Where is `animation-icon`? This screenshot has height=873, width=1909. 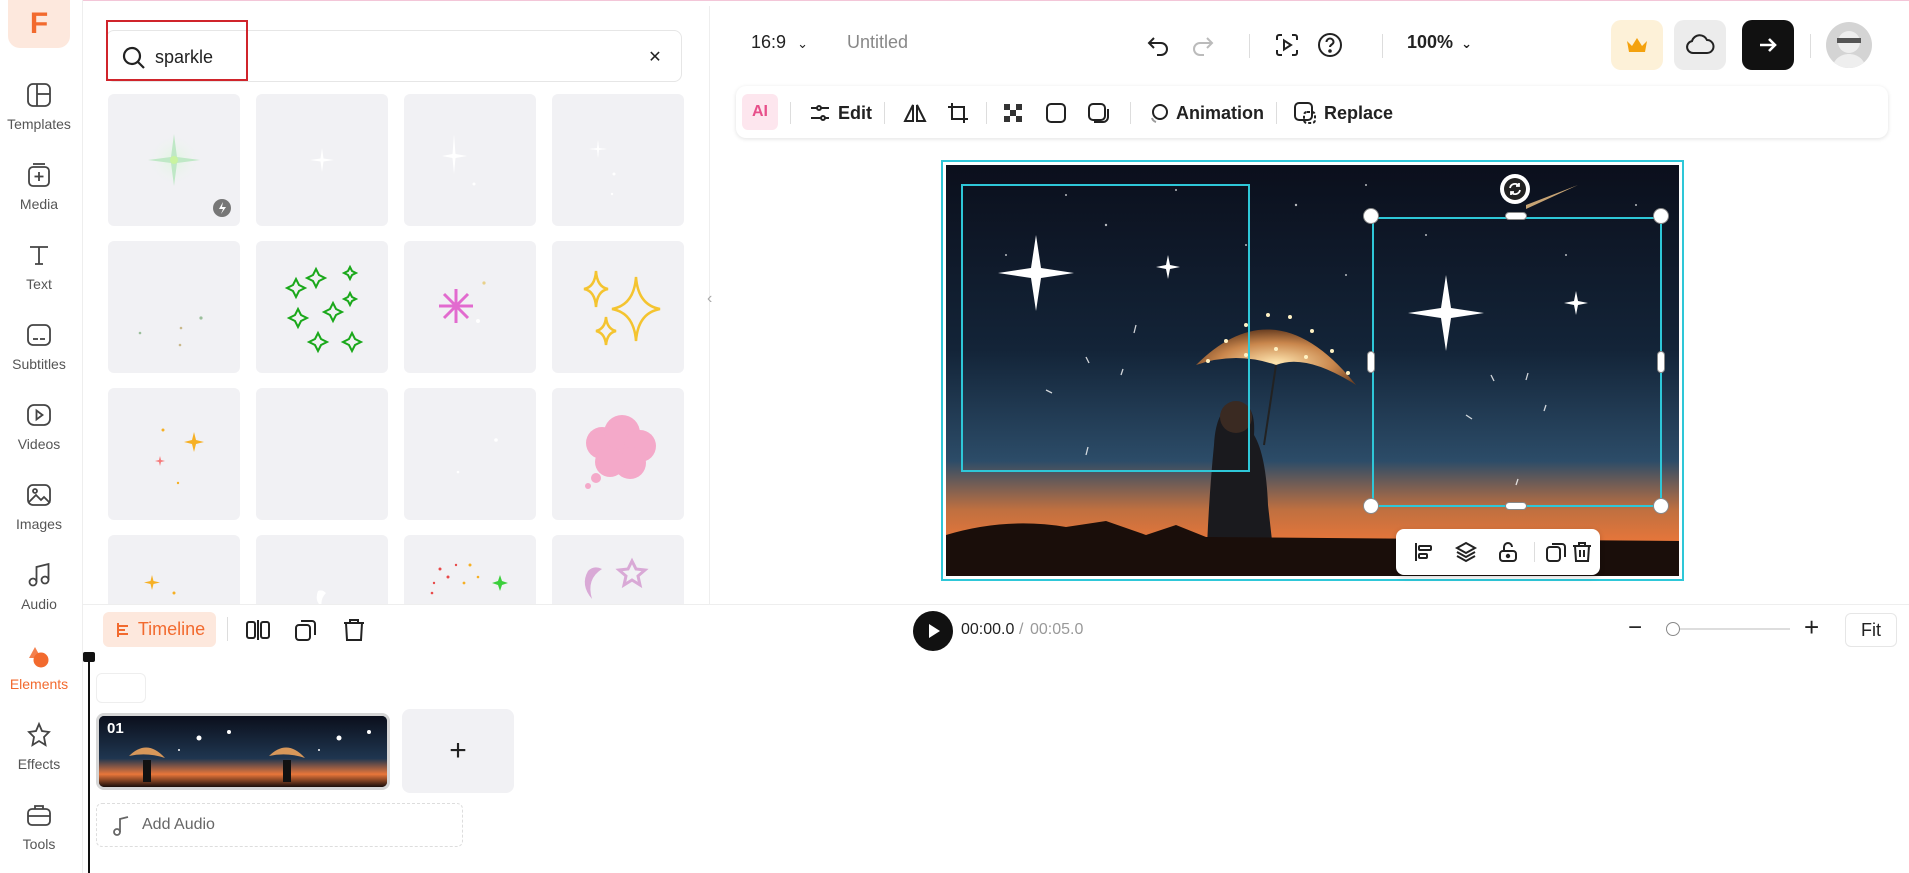
animation-icon is located at coordinates (1159, 113).